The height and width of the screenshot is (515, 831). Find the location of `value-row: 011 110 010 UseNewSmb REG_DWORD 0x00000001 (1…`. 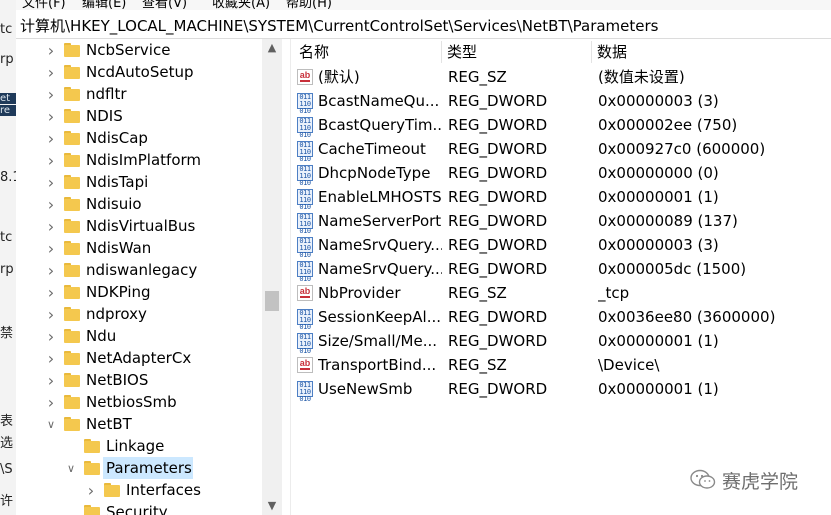

value-row: 011 110 010 UseNewSmb REG_DWORD 0x00000001 (1… is located at coordinates (561, 390).